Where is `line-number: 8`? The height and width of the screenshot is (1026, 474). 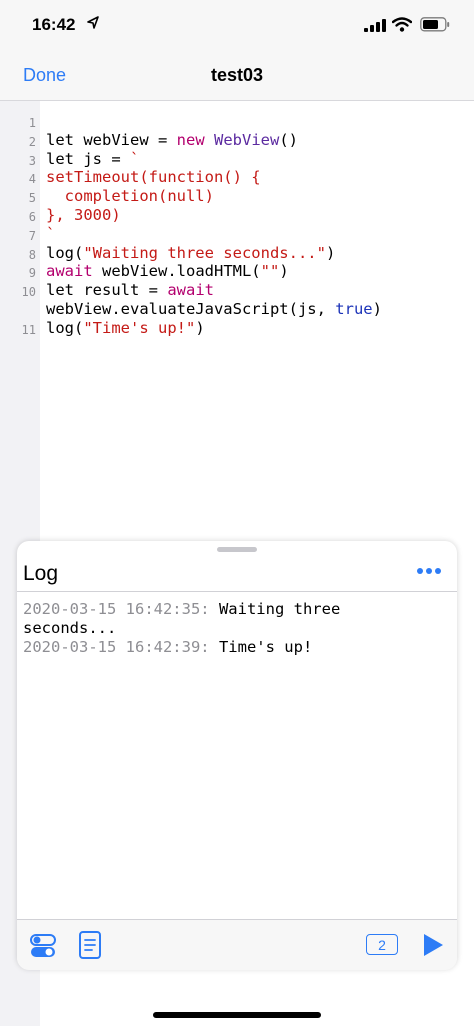
line-number: 8 is located at coordinates (32, 254).